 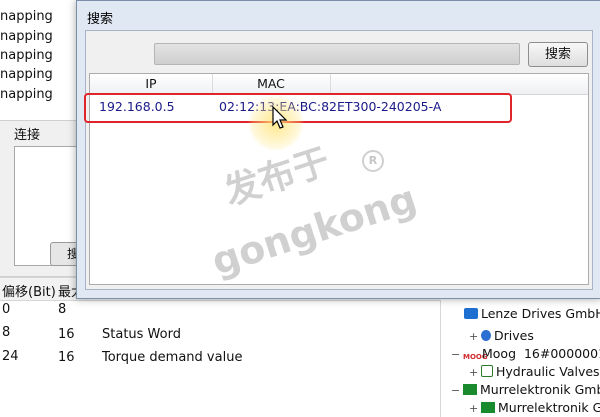 I want to click on row-offset: 0, so click(x=6, y=309).